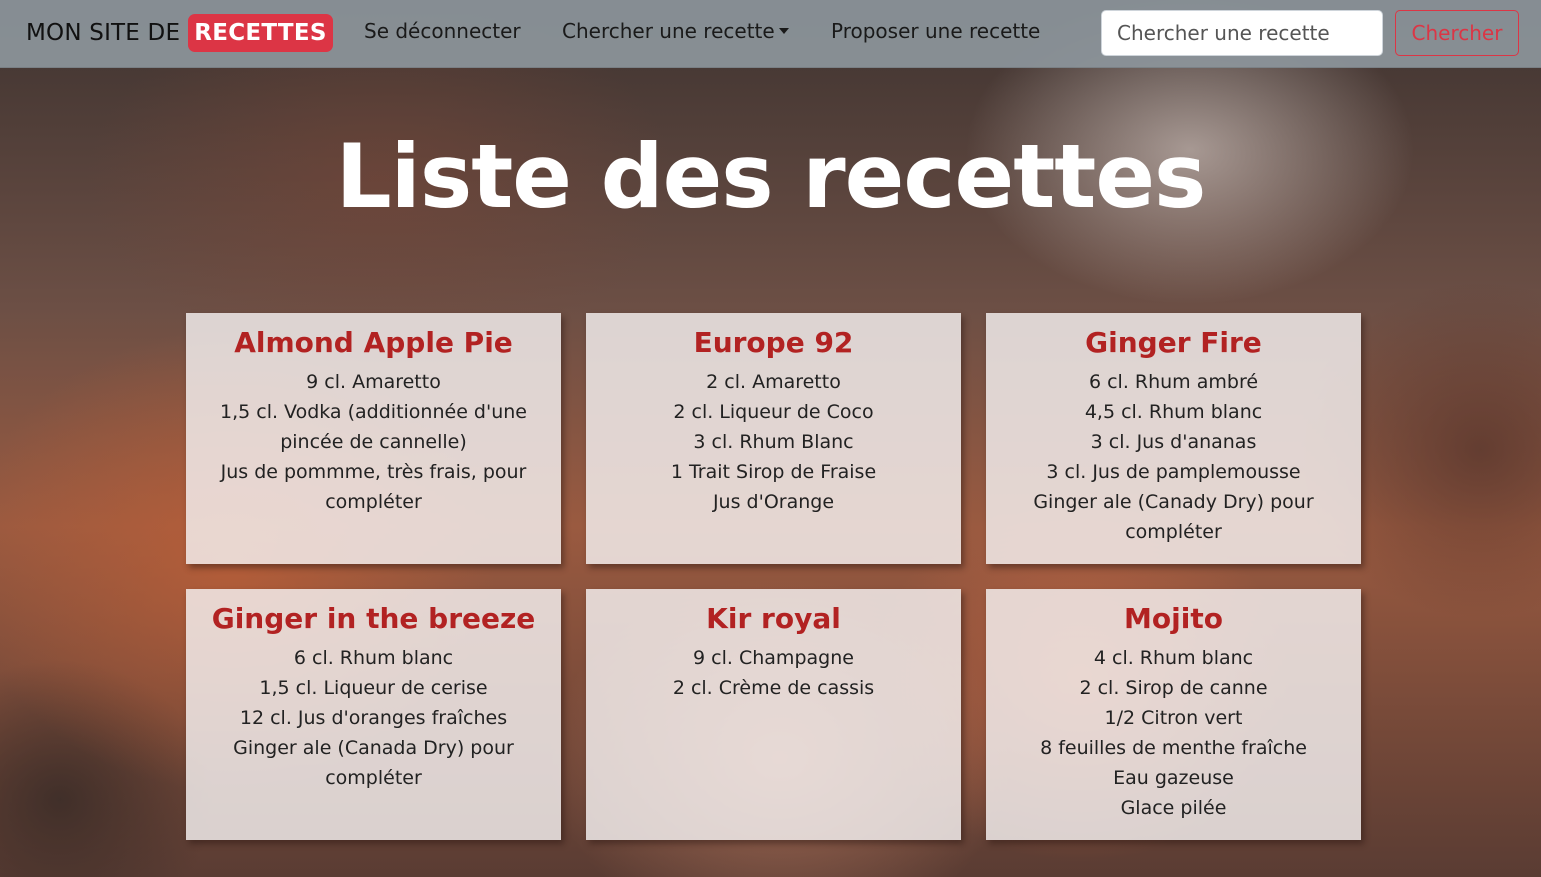  What do you see at coordinates (373, 343) in the screenshot?
I see `recipe-title: Almond Apple Pie` at bounding box center [373, 343].